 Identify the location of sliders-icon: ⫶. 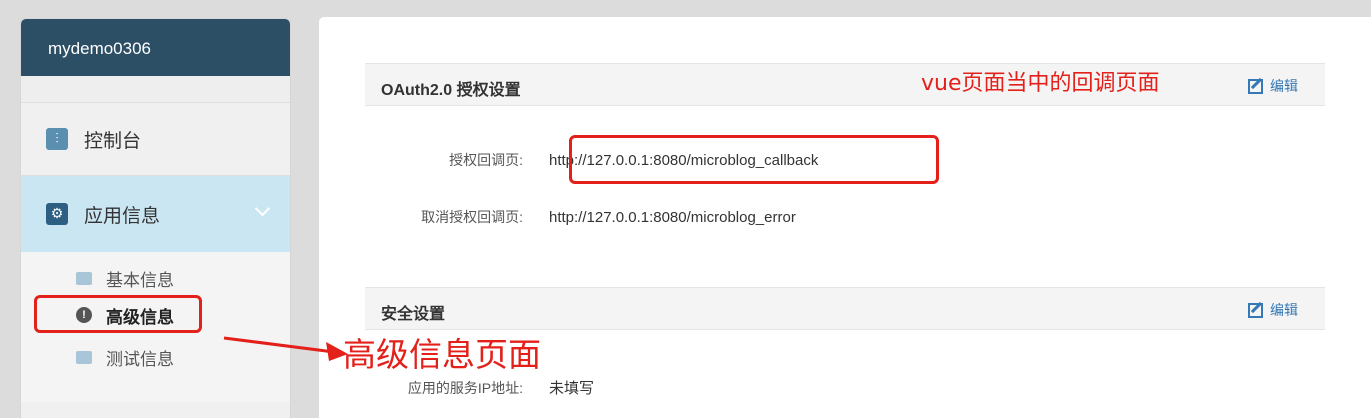
(57, 139).